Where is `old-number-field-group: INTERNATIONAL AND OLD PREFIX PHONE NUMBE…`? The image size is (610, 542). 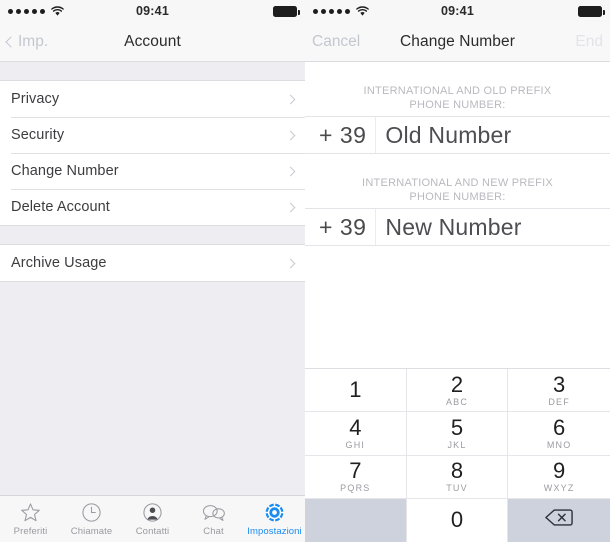
old-number-field-group: INTERNATIONAL AND OLD PREFIX PHONE NUMBE… is located at coordinates (457, 119).